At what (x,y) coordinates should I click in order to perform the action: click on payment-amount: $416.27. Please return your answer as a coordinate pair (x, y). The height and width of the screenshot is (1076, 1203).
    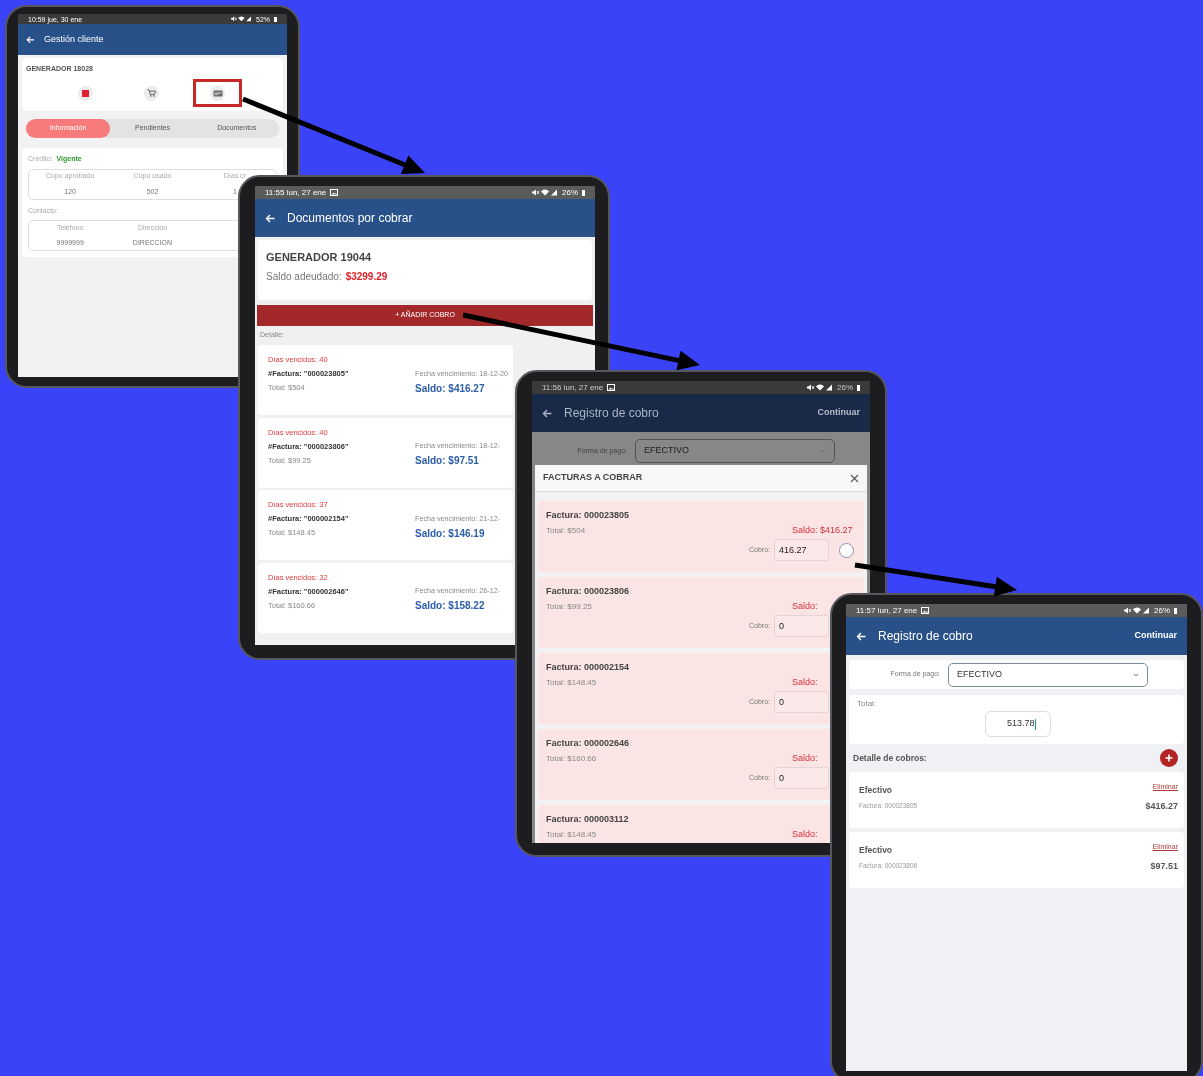
    Looking at the image, I should click on (1161, 806).